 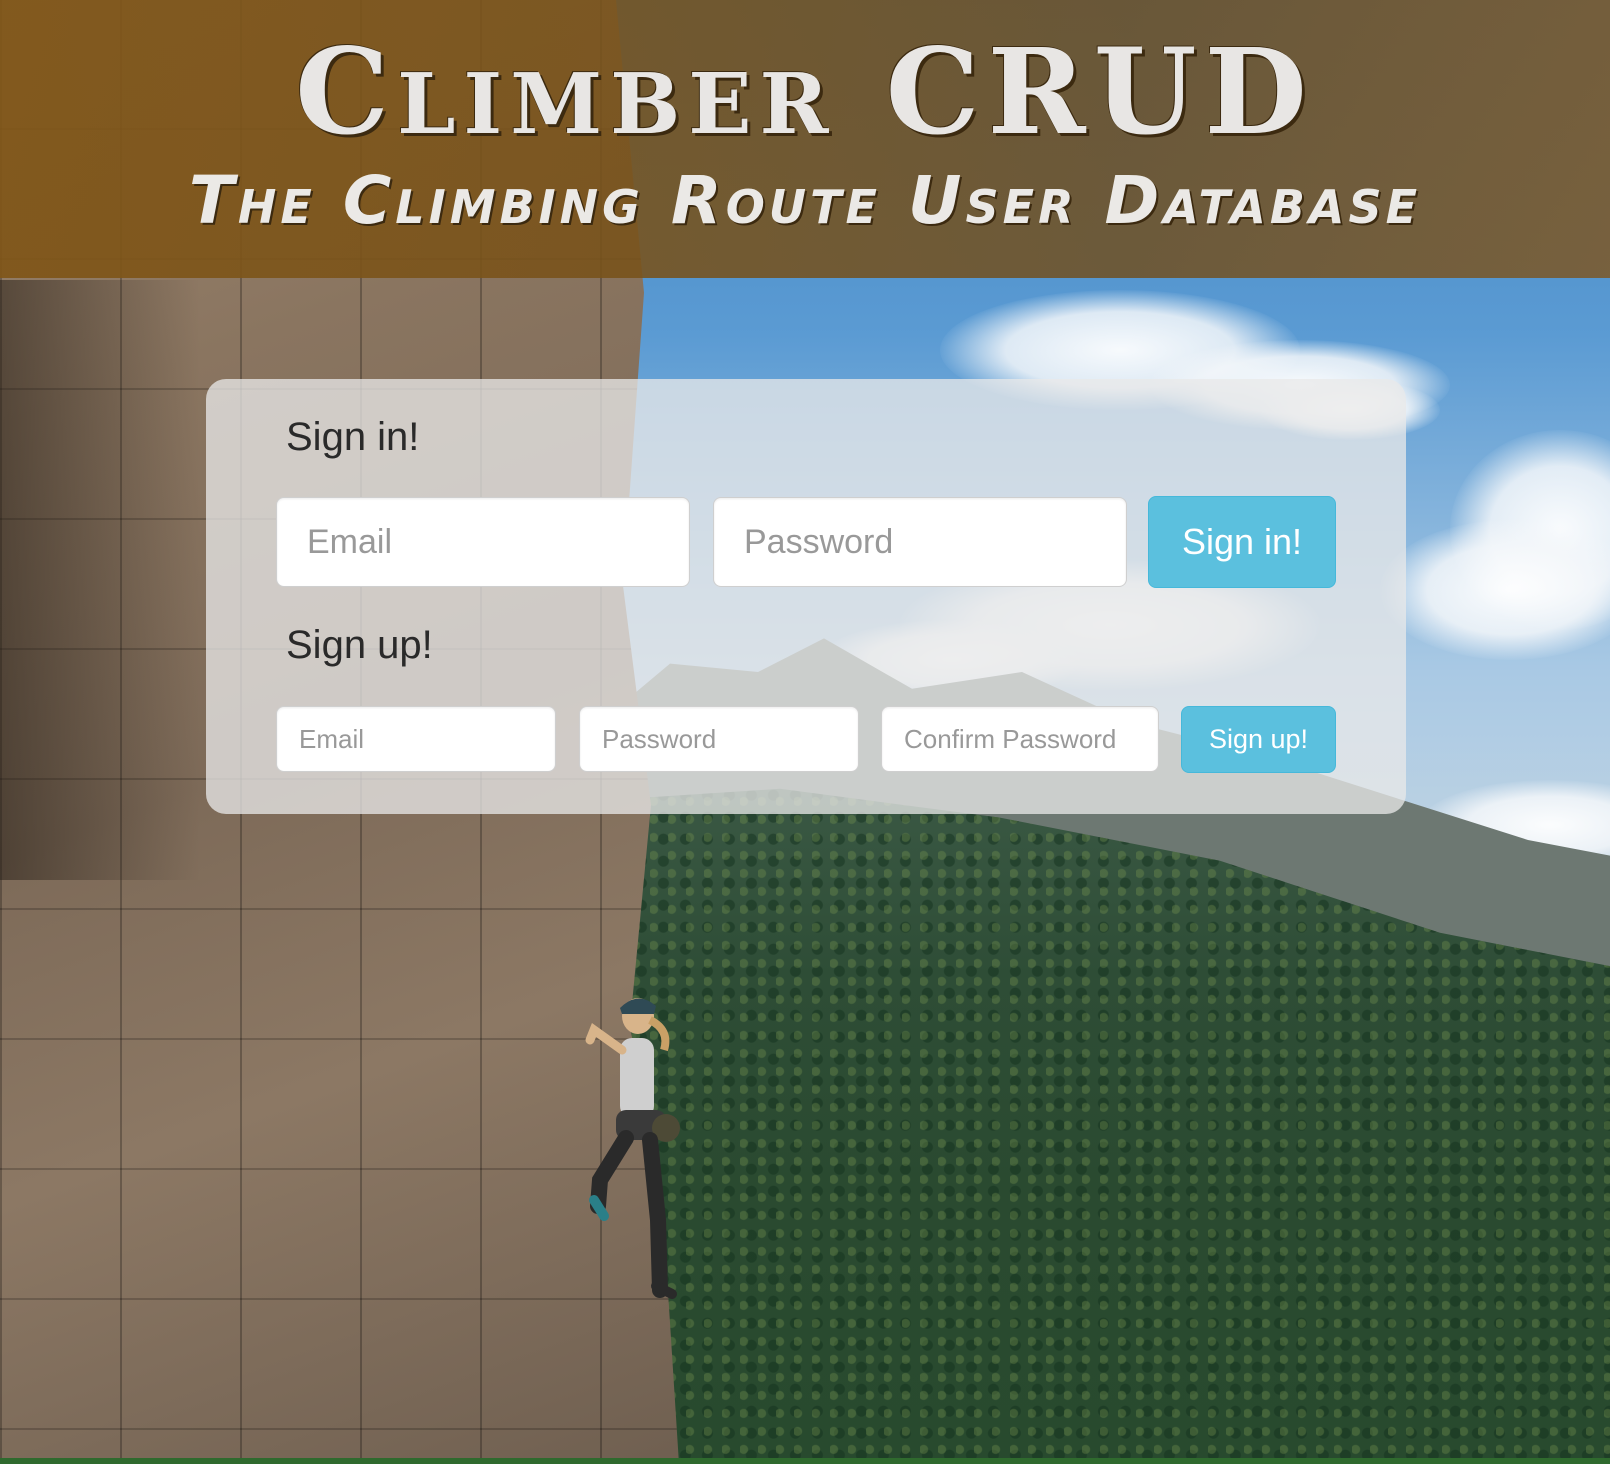 I want to click on sign-in-email-input, so click(x=483, y=542).